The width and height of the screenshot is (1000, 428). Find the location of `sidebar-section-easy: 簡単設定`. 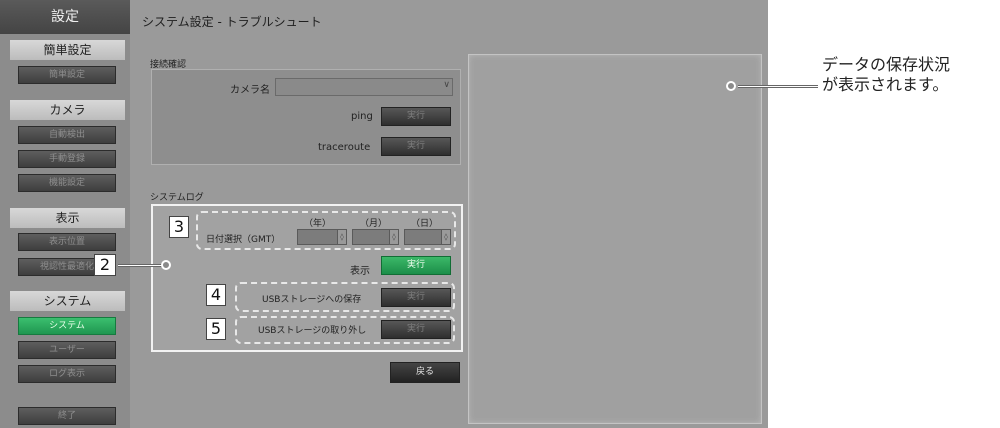

sidebar-section-easy: 簡単設定 is located at coordinates (67, 50).